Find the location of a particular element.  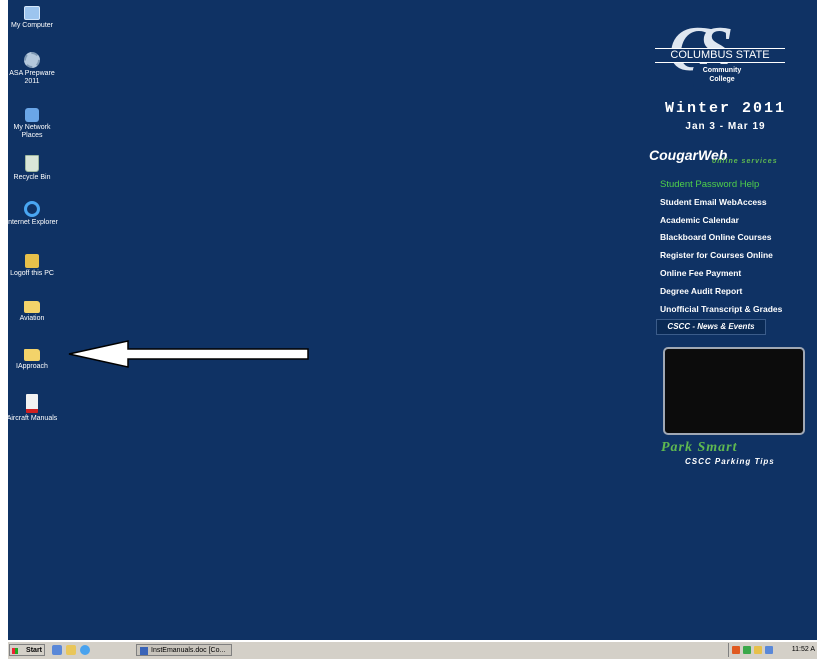

news-events-banner: CSCC - News & Events is located at coordinates (711, 327).